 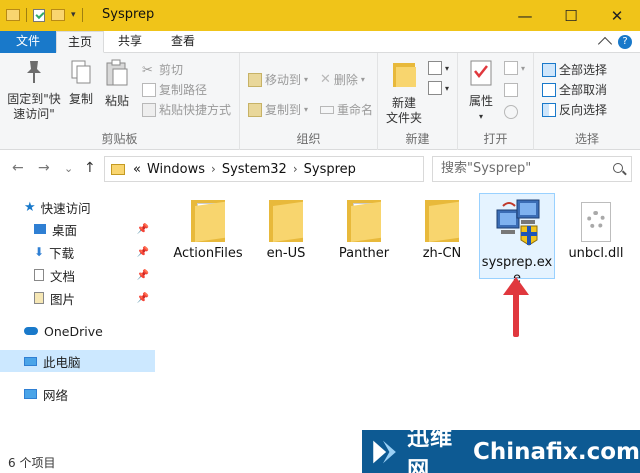 What do you see at coordinates (183, 42) in the screenshot?
I see `tab-view: 查看` at bounding box center [183, 42].